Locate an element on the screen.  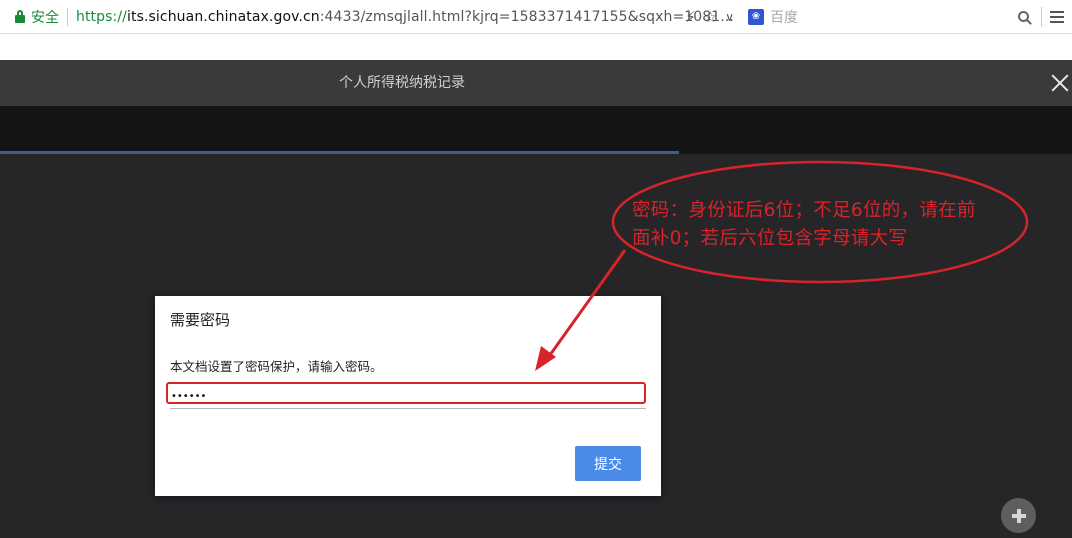
viewer-title: 个人所得税纳税记录 is located at coordinates (402, 83).